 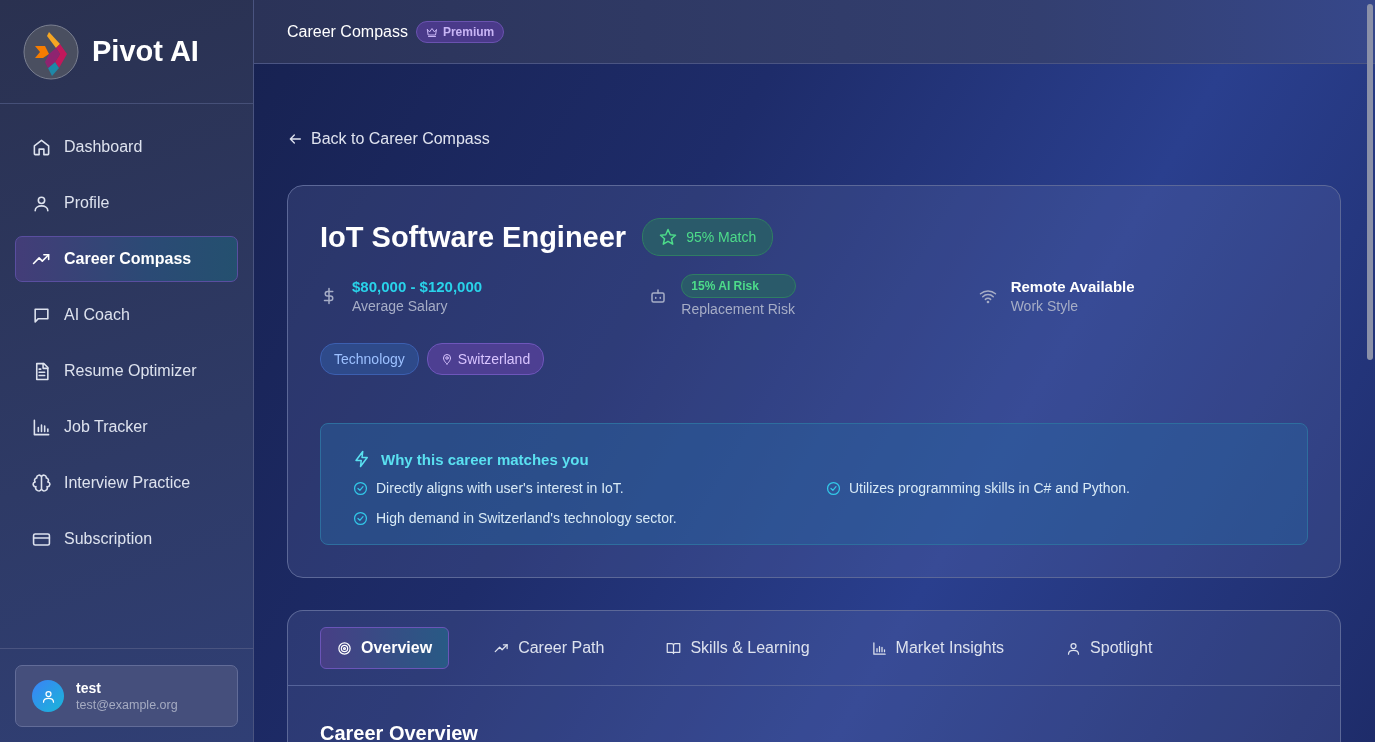 What do you see at coordinates (738, 648) in the screenshot?
I see `tab: Skills & Learning` at bounding box center [738, 648].